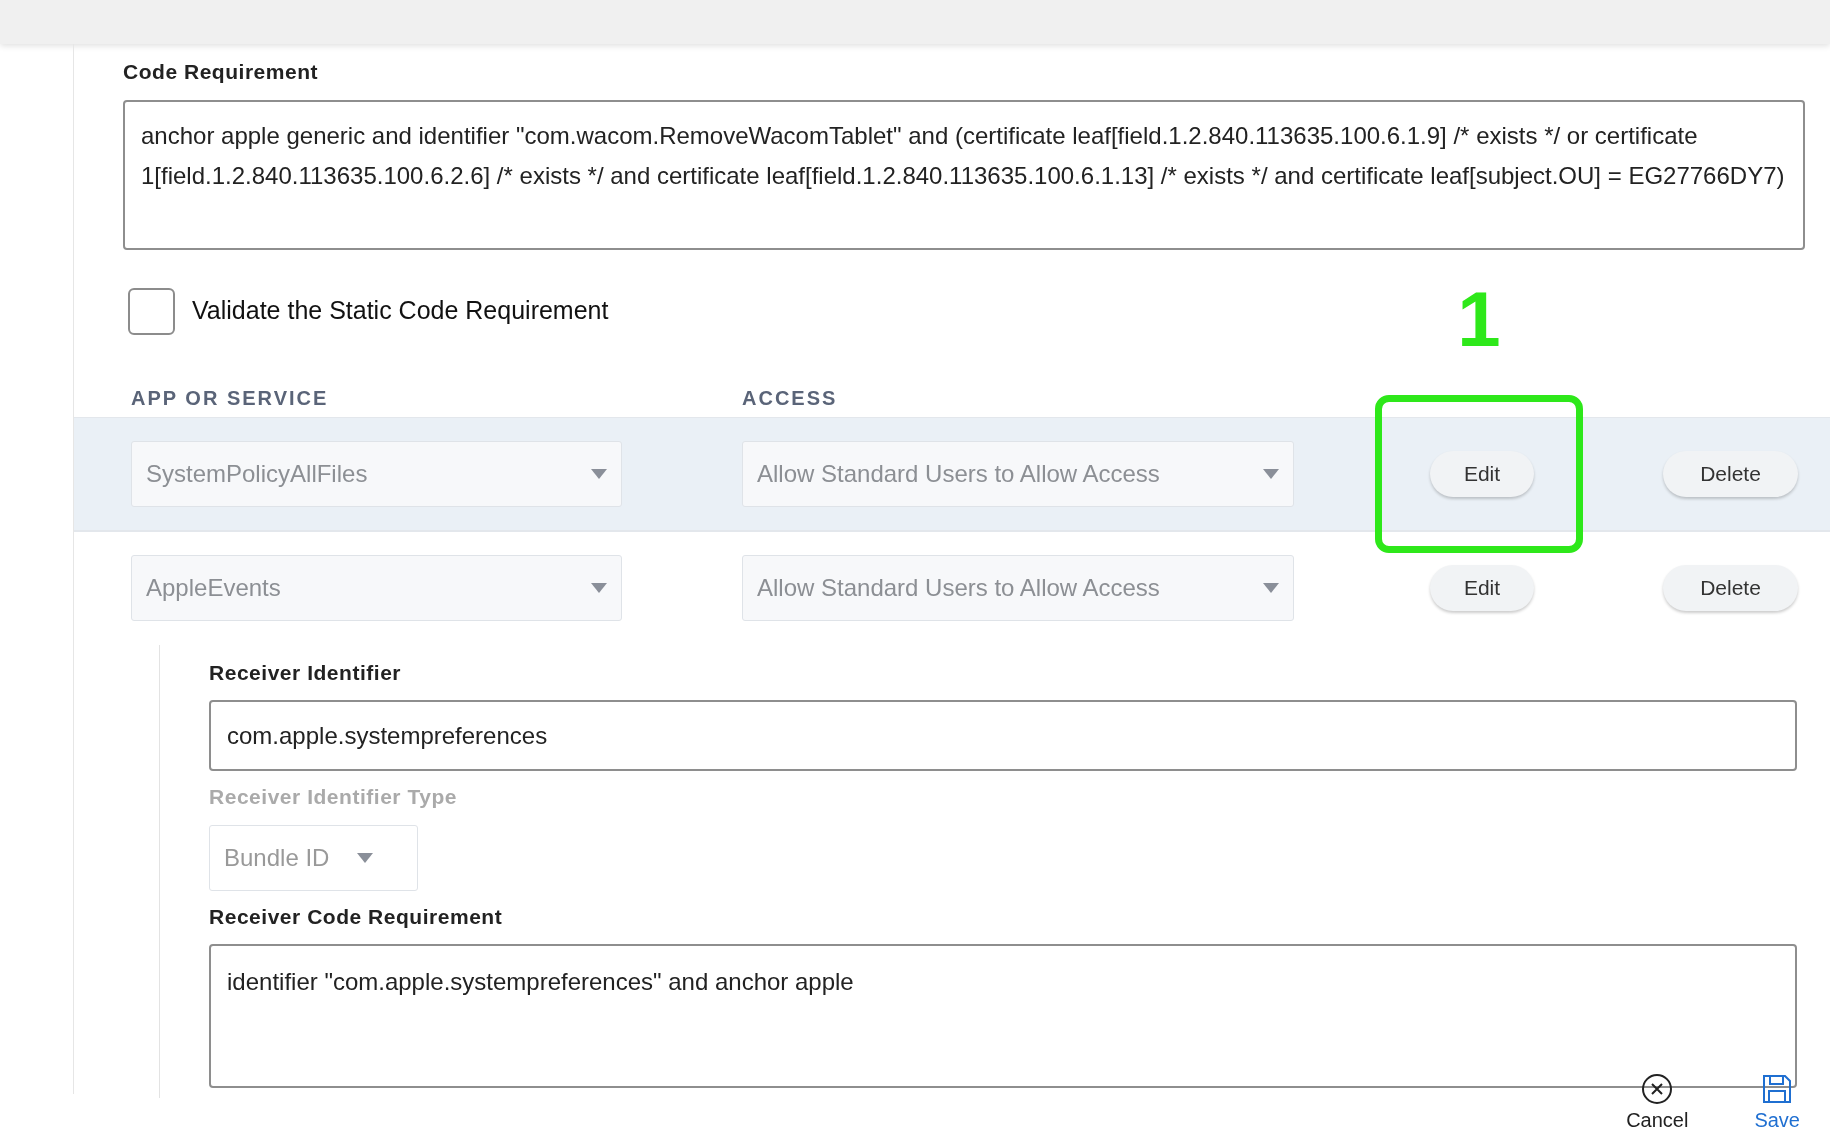 This screenshot has height=1132, width=1830. Describe the element at coordinates (1479, 319) in the screenshot. I see `annotation-number: 1` at that location.